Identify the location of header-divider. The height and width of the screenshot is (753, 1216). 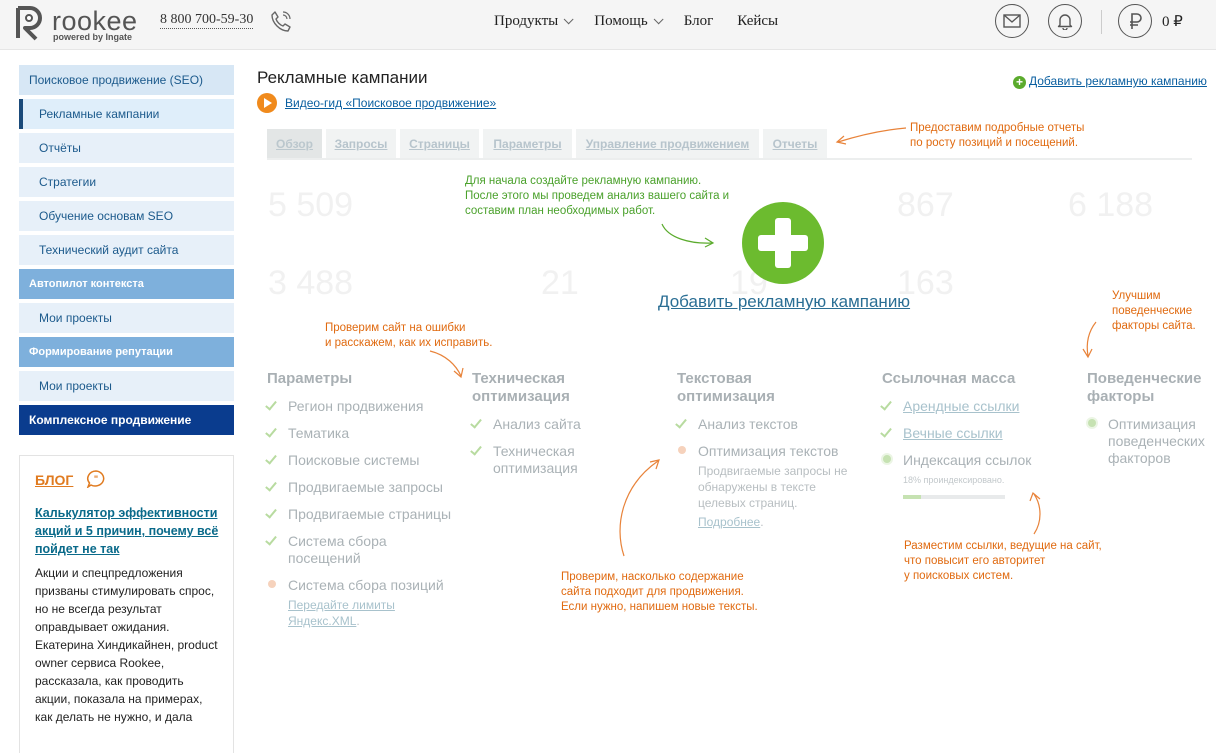
(1101, 22).